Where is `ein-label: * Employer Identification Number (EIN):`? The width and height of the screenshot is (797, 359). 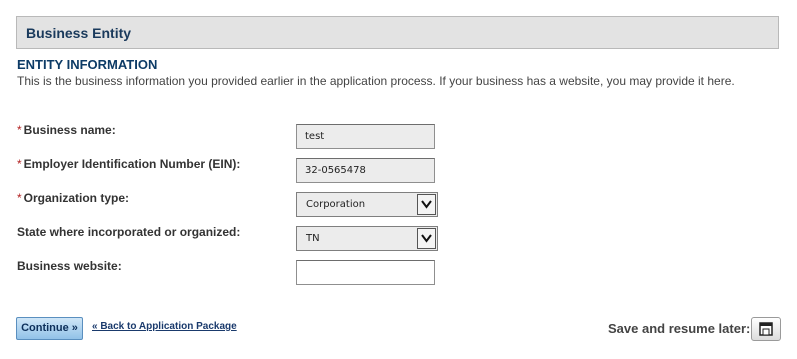 ein-label: * Employer Identification Number (EIN): is located at coordinates (128, 164).